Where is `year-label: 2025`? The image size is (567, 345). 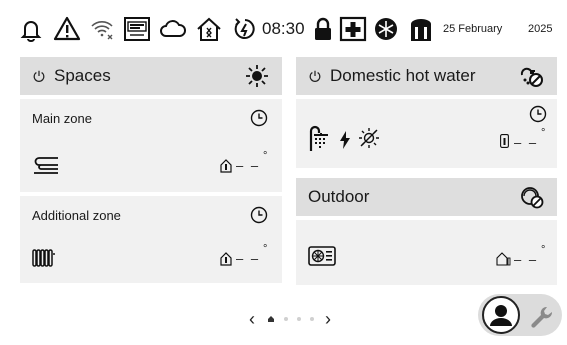
year-label: 2025 is located at coordinates (540, 29).